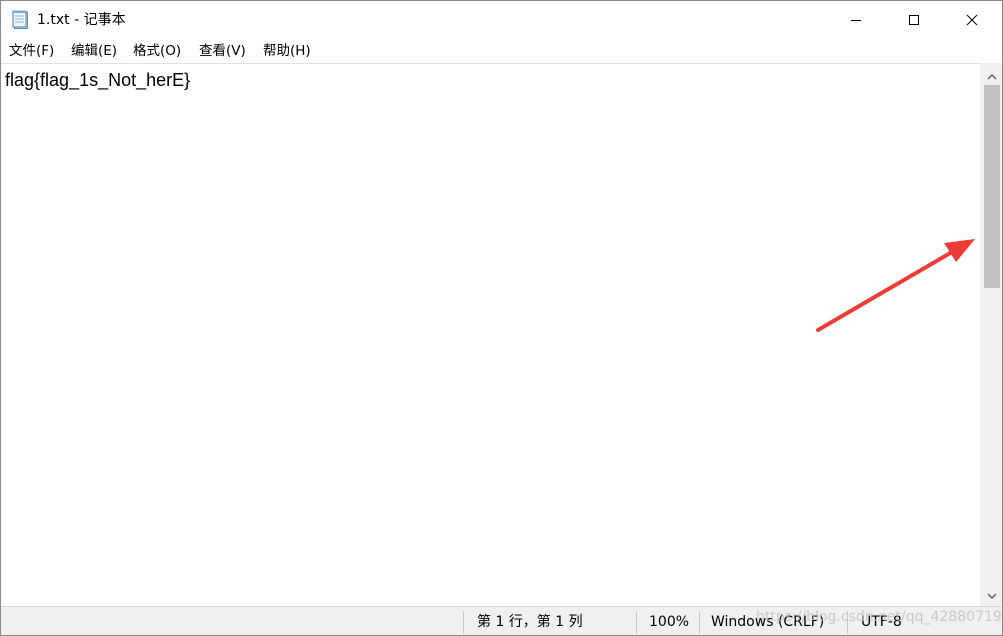 The height and width of the screenshot is (636, 1003). I want to click on maximize-button, so click(914, 20).